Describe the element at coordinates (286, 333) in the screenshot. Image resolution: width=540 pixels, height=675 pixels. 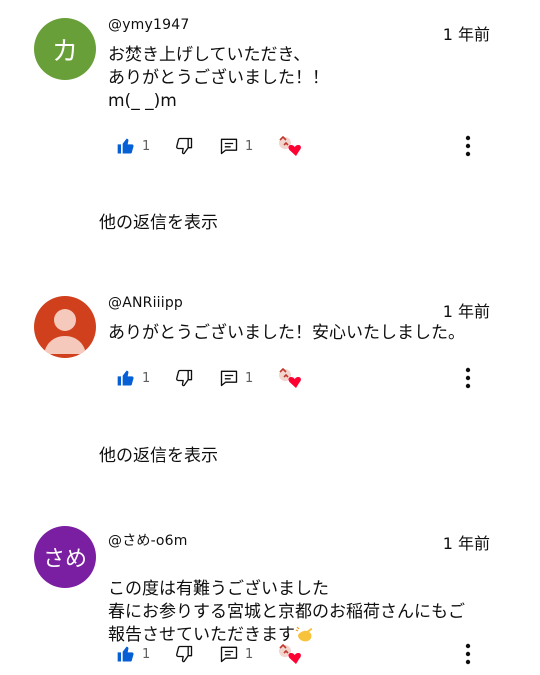
I see `comment-text: ありがとうございました！安心いたしました。` at that location.